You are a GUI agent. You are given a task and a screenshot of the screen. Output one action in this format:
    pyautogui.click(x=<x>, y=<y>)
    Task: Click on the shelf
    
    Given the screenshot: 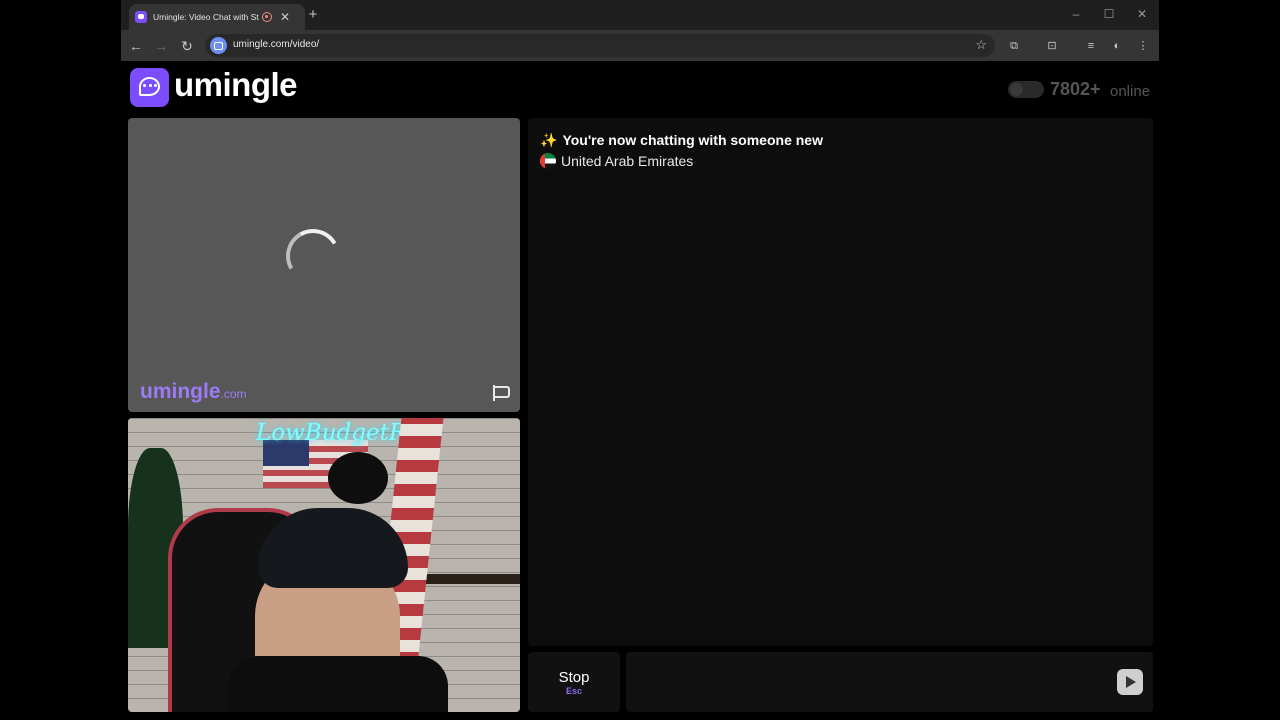 What is the action you would take?
    pyautogui.click(x=470, y=579)
    